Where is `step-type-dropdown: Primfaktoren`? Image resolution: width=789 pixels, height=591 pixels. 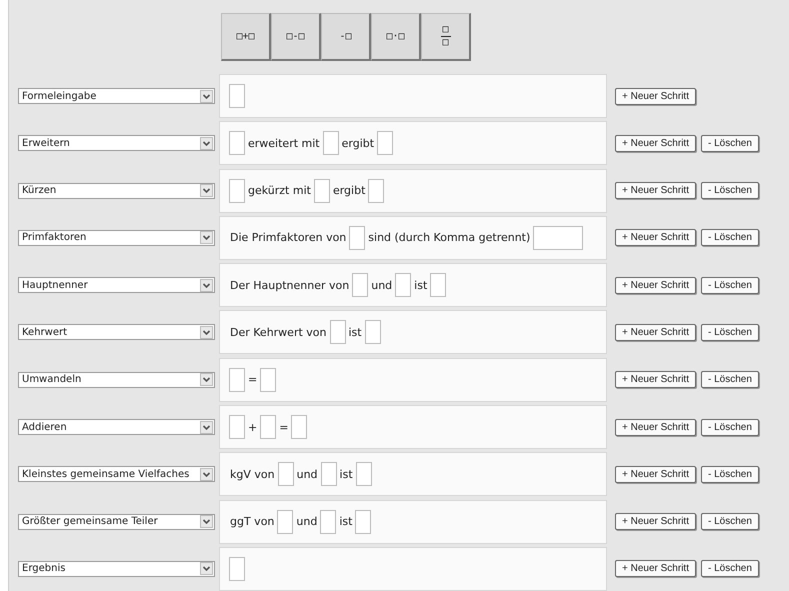 step-type-dropdown: Primfaktoren is located at coordinates (116, 238).